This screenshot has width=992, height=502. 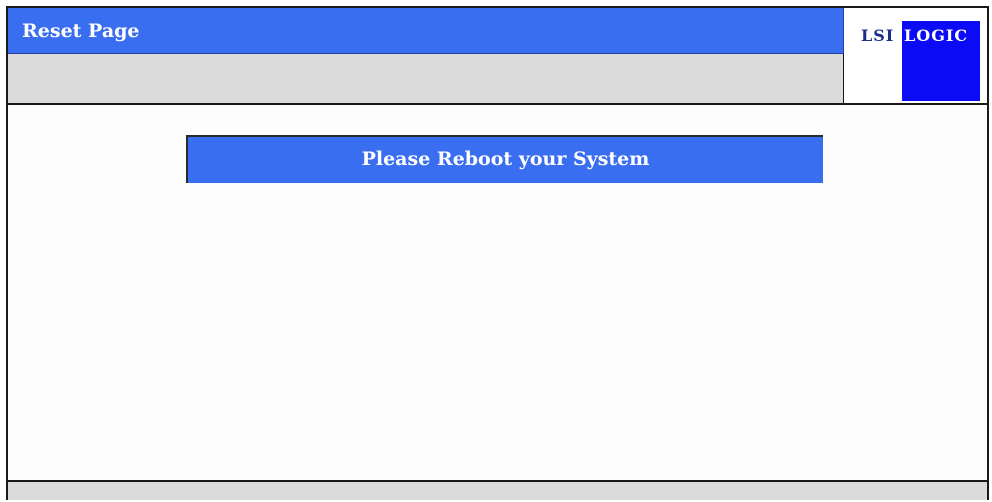 I want to click on page-title: Reset Page, so click(x=81, y=31).